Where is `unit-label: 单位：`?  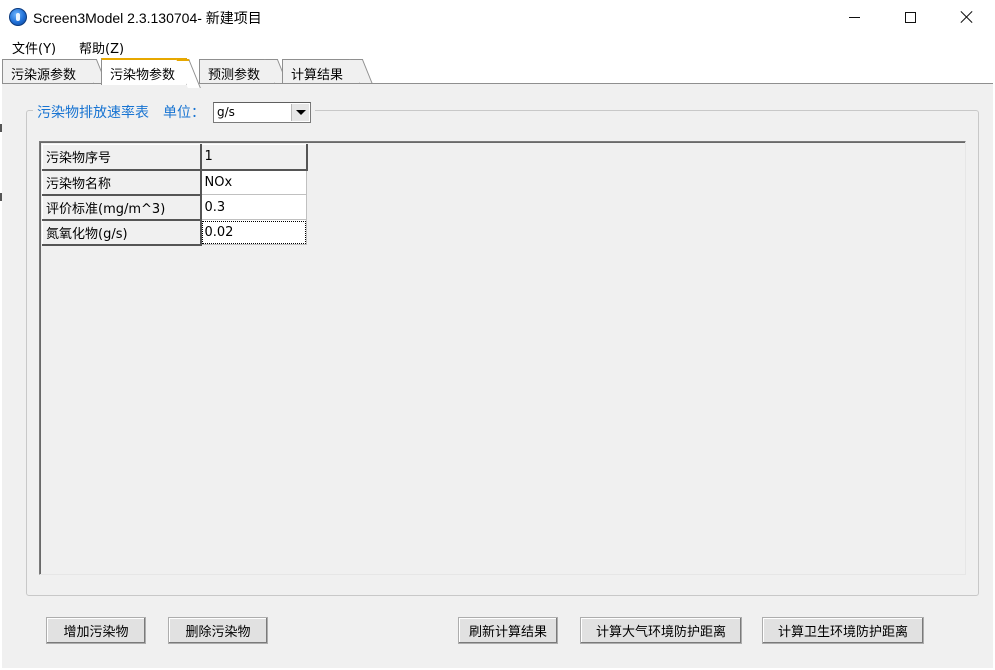 unit-label: 单位： is located at coordinates (184, 113).